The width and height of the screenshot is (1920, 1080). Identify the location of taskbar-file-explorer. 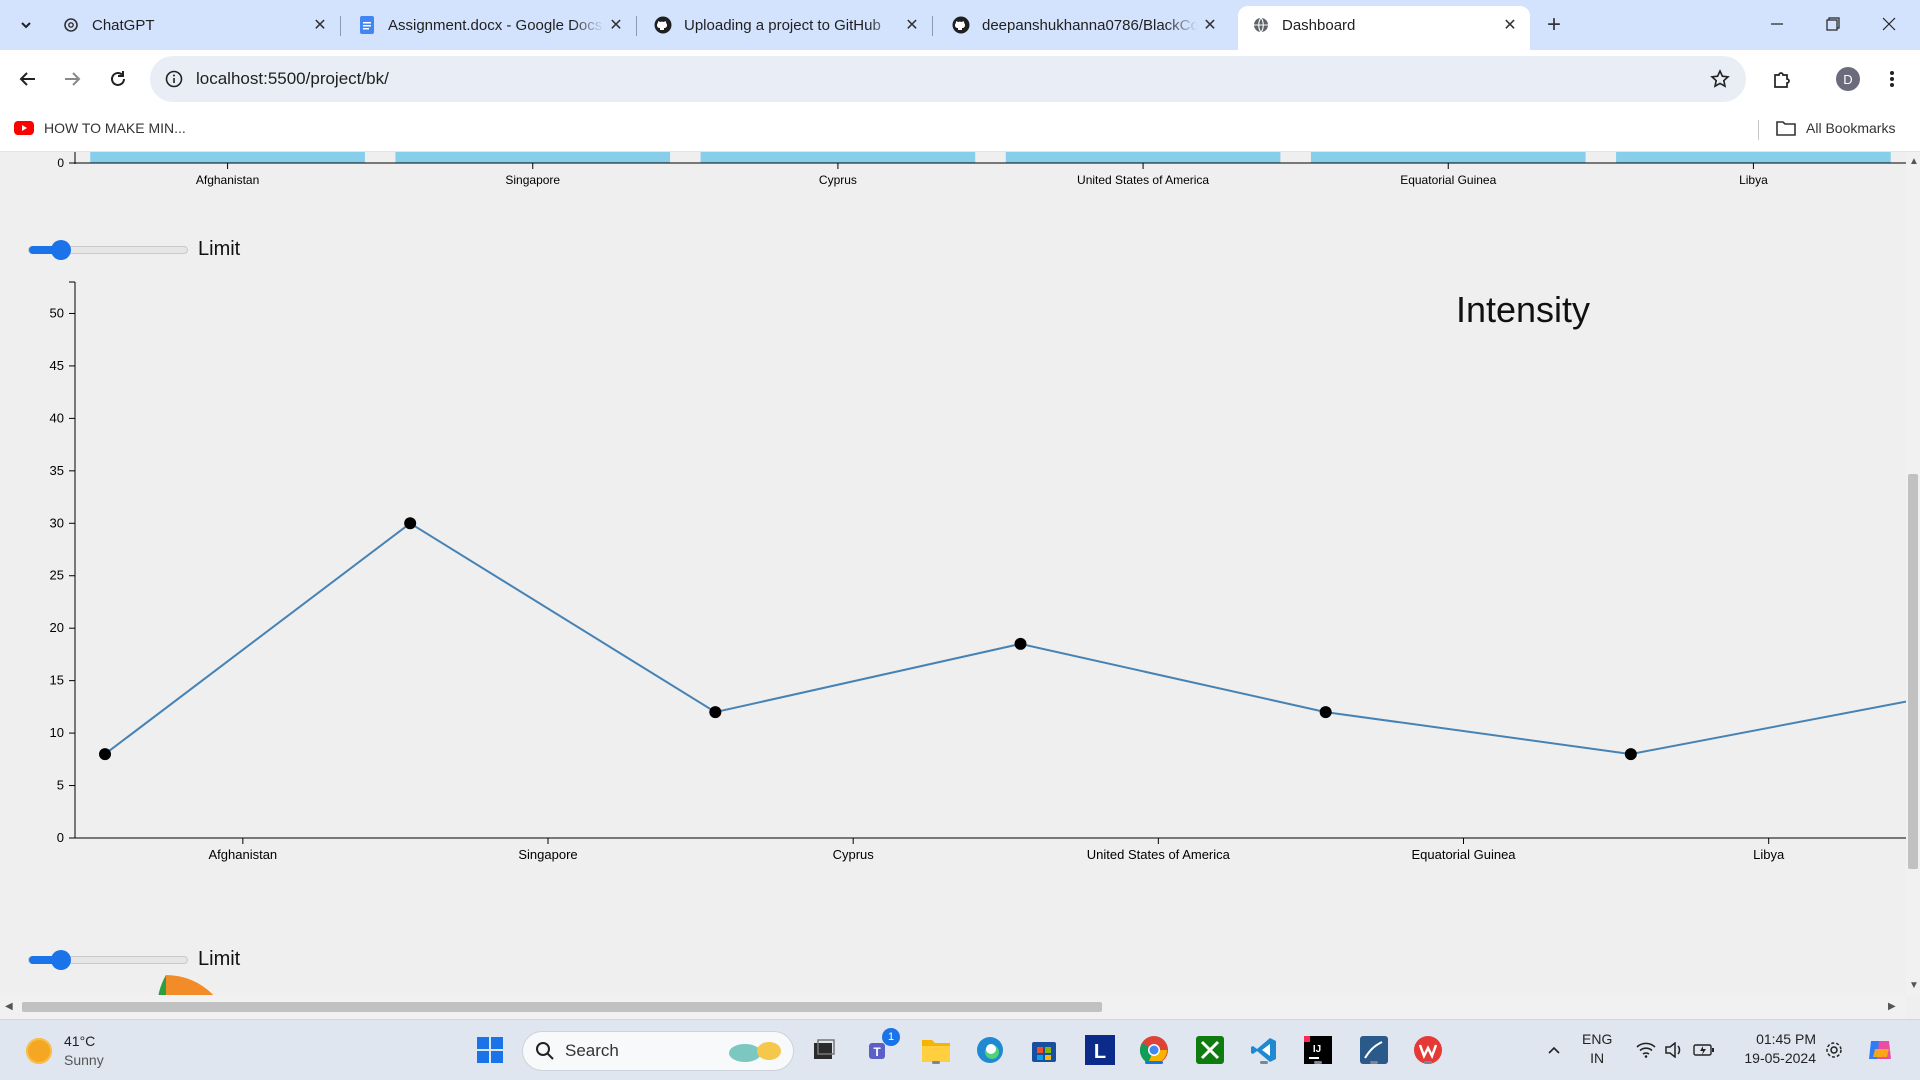
(936, 1050).